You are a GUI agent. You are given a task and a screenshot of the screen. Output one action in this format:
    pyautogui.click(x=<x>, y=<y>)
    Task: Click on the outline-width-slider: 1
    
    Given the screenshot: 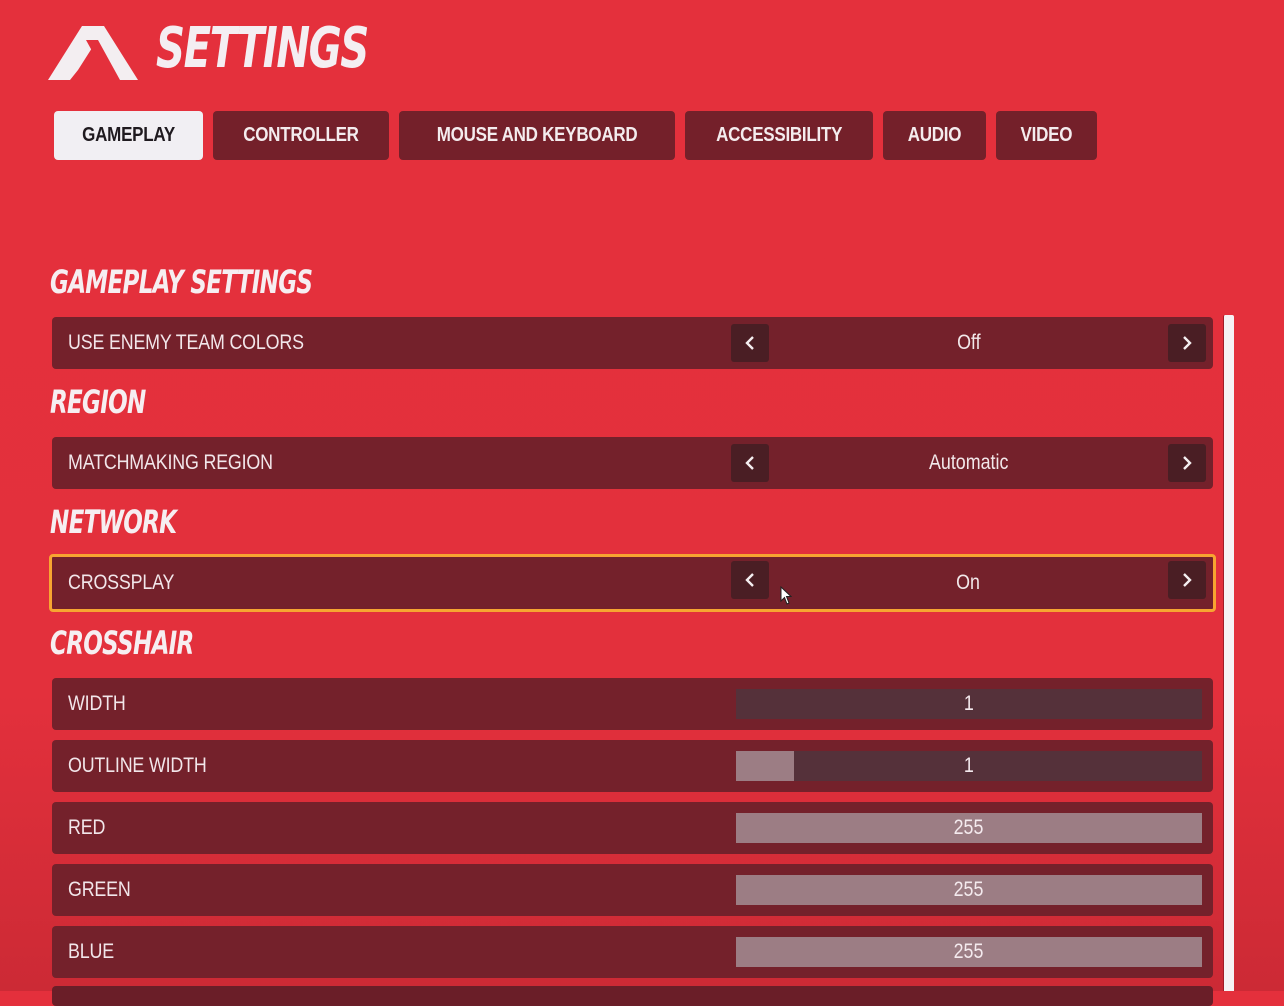 What is the action you would take?
    pyautogui.click(x=969, y=766)
    